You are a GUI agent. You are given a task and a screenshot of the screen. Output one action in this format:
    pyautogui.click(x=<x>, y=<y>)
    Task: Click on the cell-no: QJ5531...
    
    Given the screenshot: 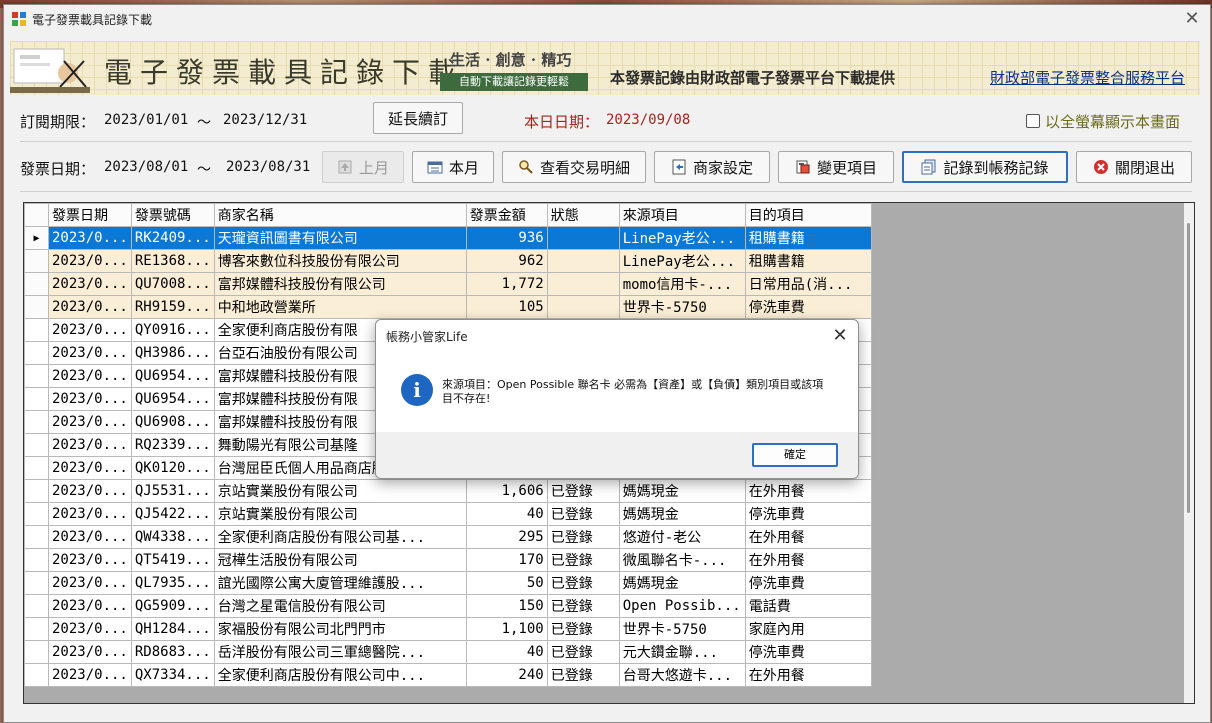 What is the action you would take?
    pyautogui.click(x=172, y=491)
    